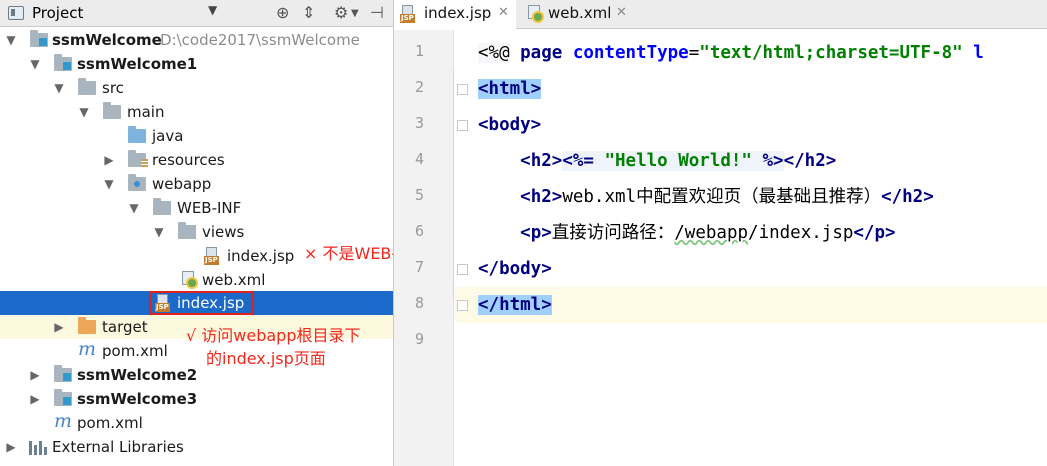 The height and width of the screenshot is (466, 1047). What do you see at coordinates (188, 160) in the screenshot?
I see `tree-item-label: resources` at bounding box center [188, 160].